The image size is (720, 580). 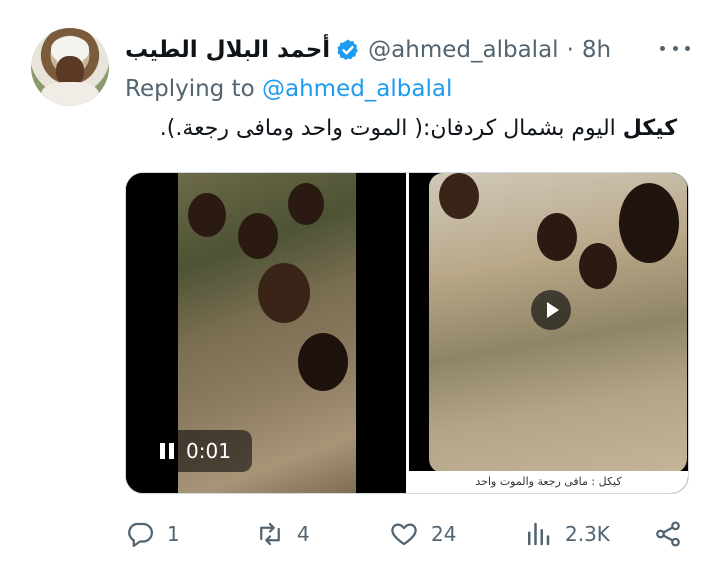 What do you see at coordinates (649, 128) in the screenshot?
I see `tweet-text-bold: كيكل` at bounding box center [649, 128].